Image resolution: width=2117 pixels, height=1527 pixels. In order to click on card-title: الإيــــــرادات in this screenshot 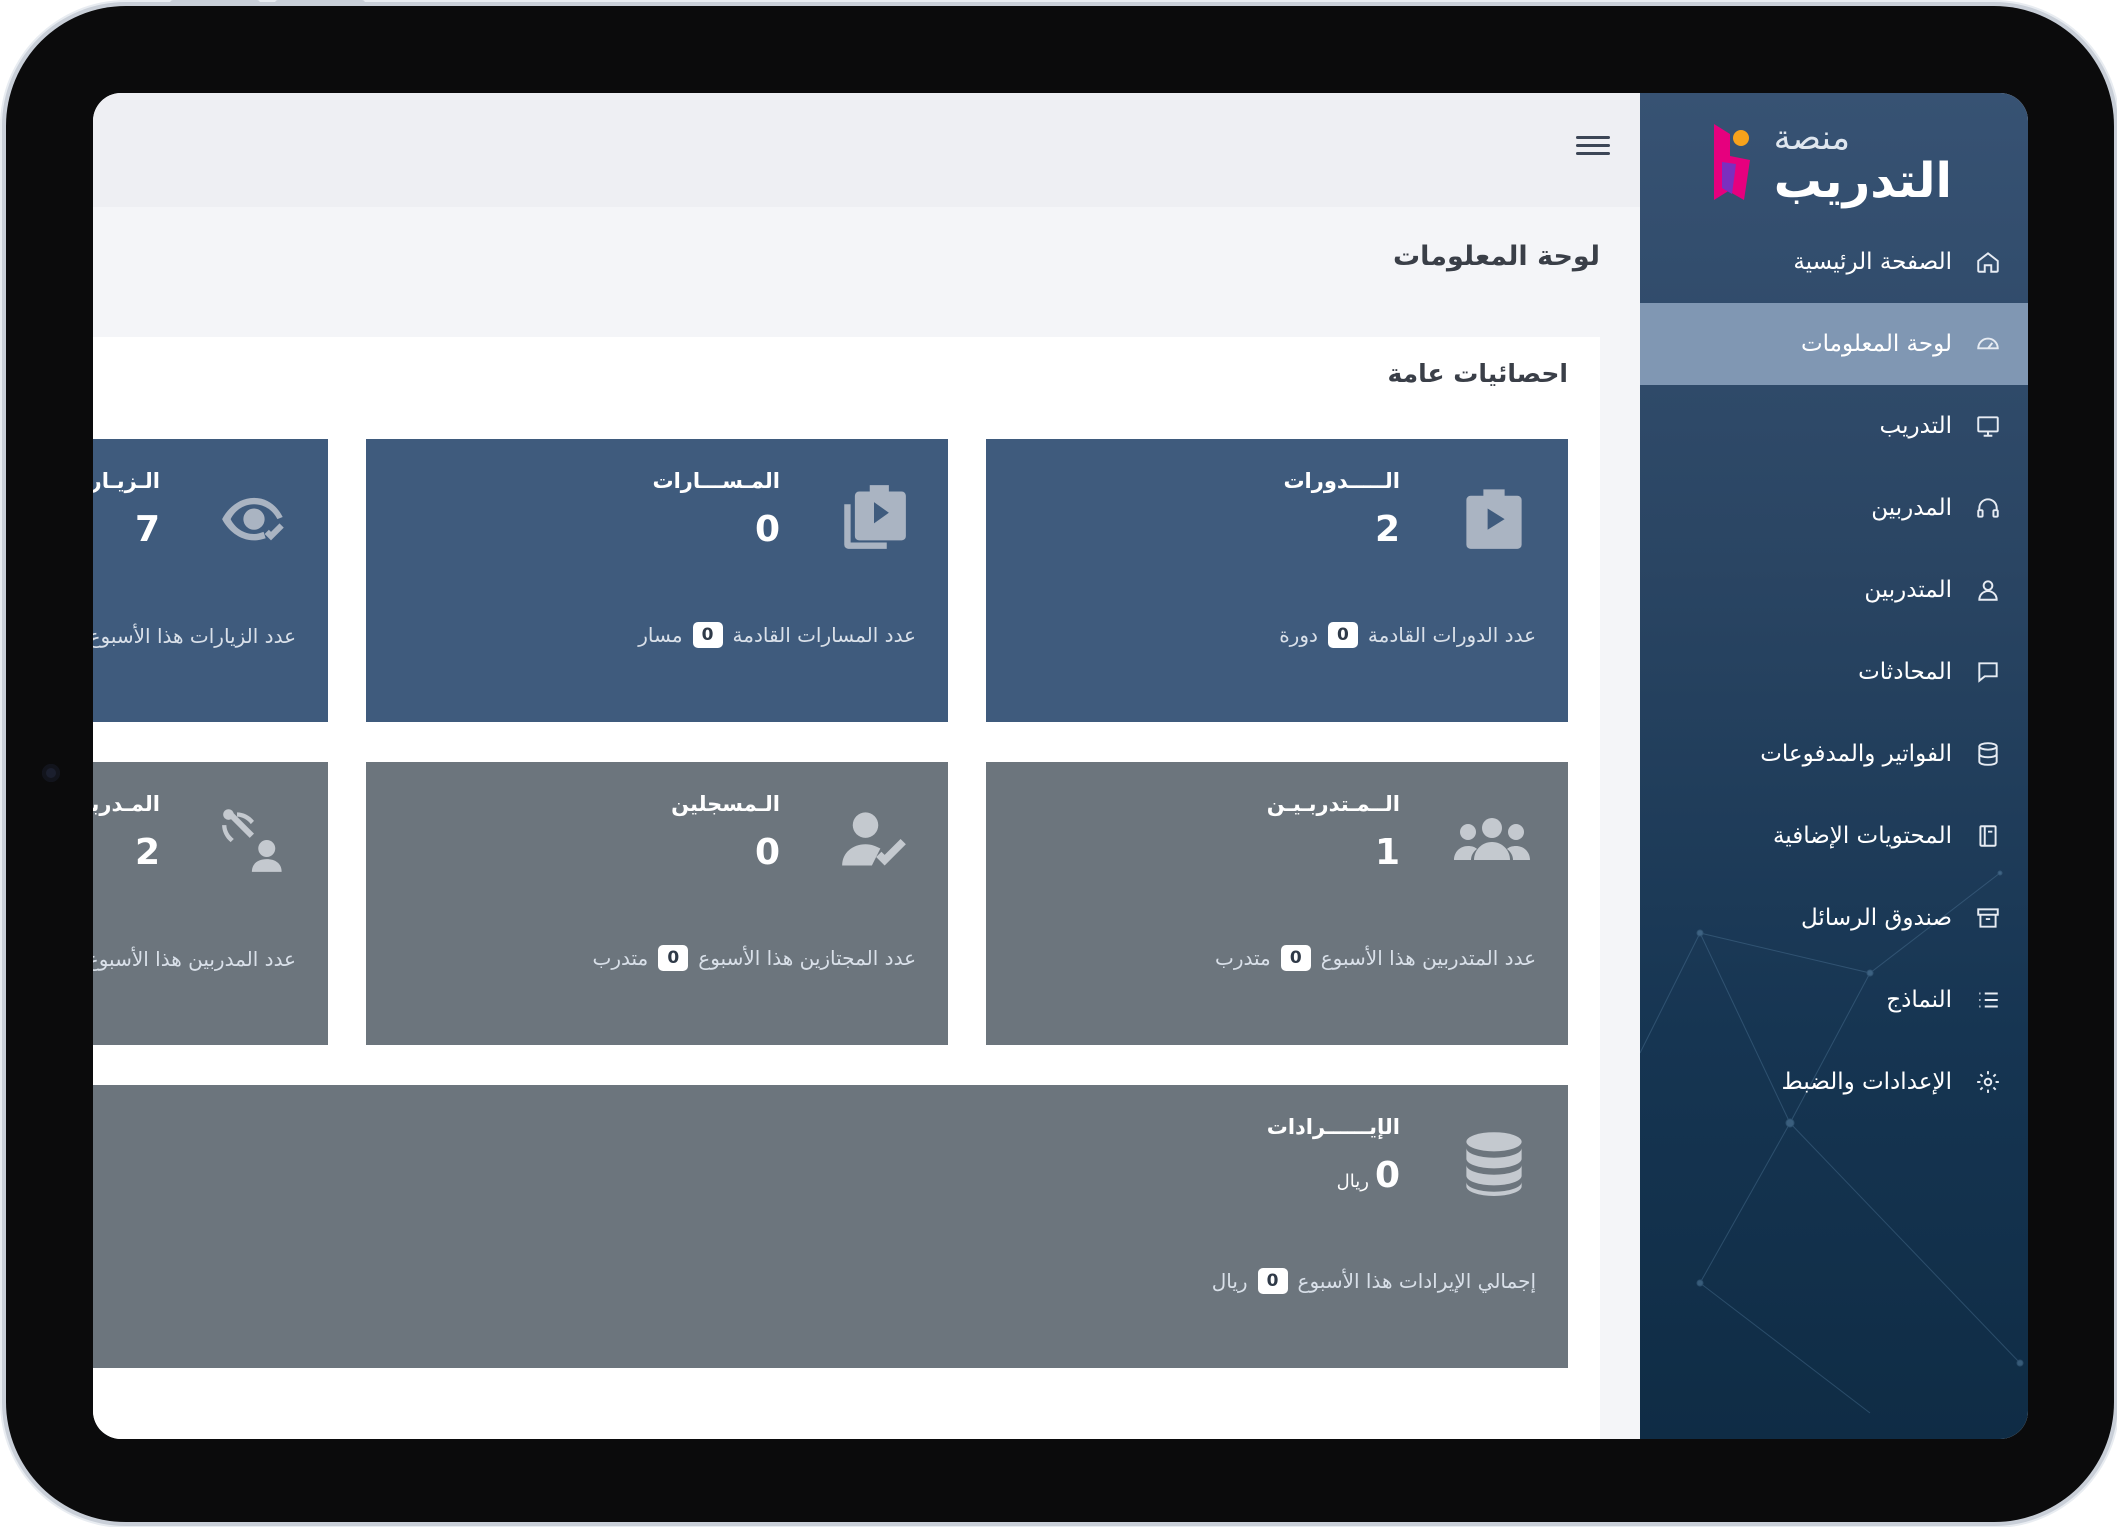, I will do `click(1333, 1127)`.